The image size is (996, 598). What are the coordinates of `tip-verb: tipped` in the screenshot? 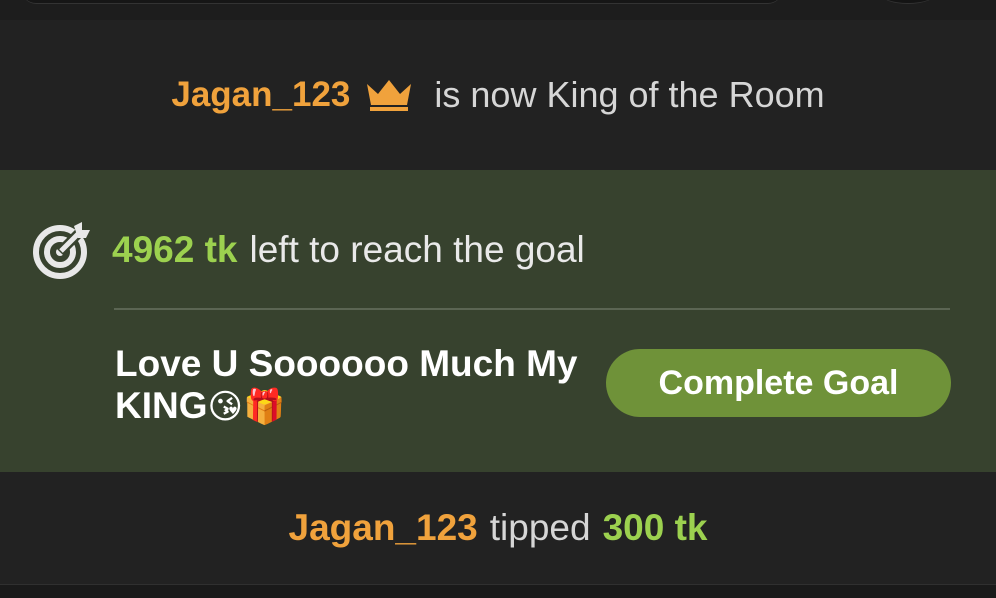 It's located at (540, 527).